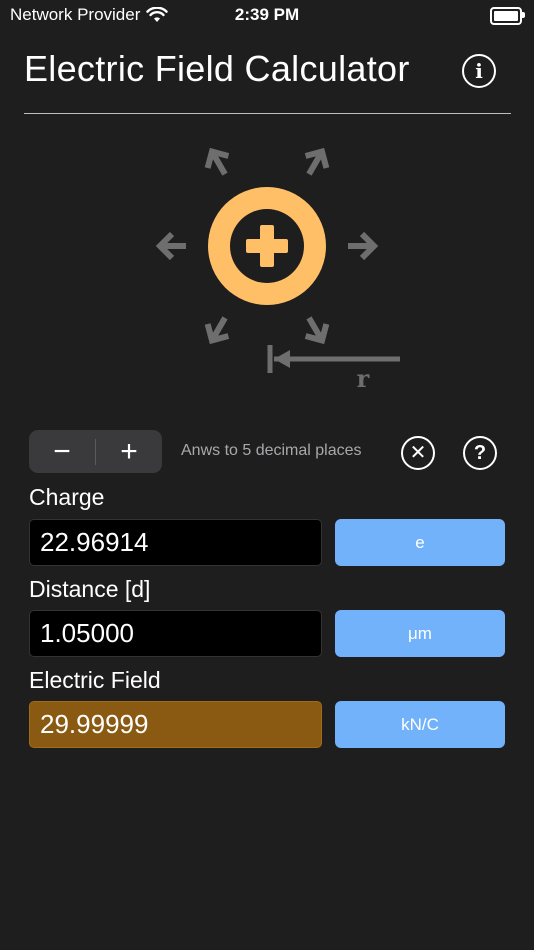 This screenshot has height=950, width=534. Describe the element at coordinates (271, 450) in the screenshot. I see `decimal-places-label: Anws to 5 decimal places` at that location.